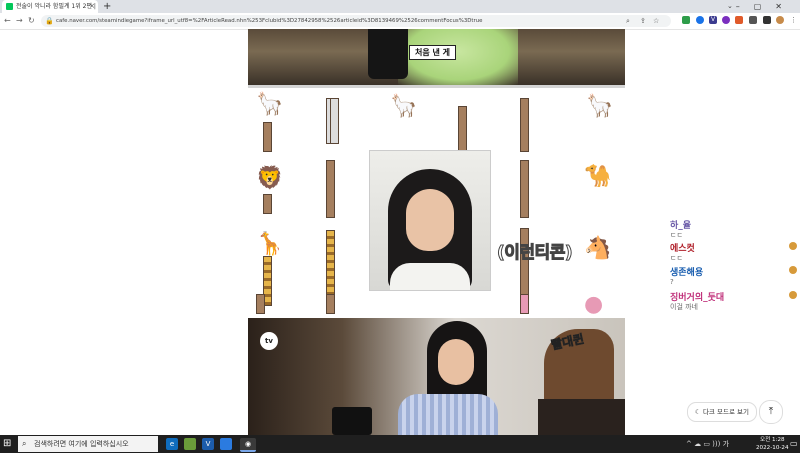 This screenshot has width=800, height=453. I want to click on vegas-icon: V, so click(208, 444).